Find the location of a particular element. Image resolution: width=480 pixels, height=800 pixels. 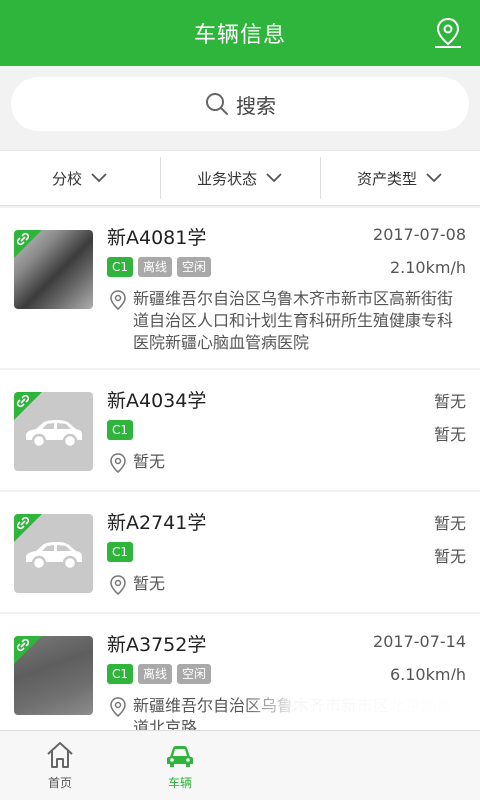

address-text: 新疆维吾尔自治区乌鲁木齐市新市区北京路街道北京路 is located at coordinates (293, 713).